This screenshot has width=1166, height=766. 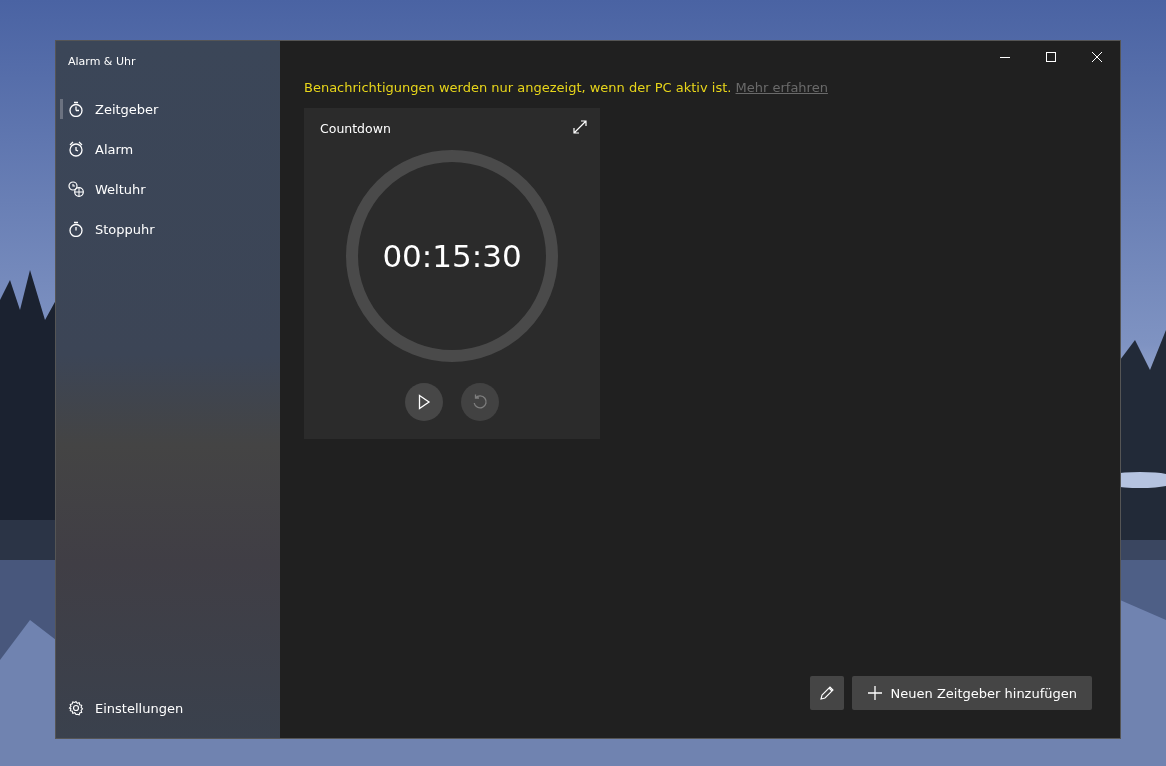 What do you see at coordinates (518, 87) in the screenshot?
I see `notification-notice: Benachrichtigungen werden nur angezeigt, wenn der PC aktiv ist.` at bounding box center [518, 87].